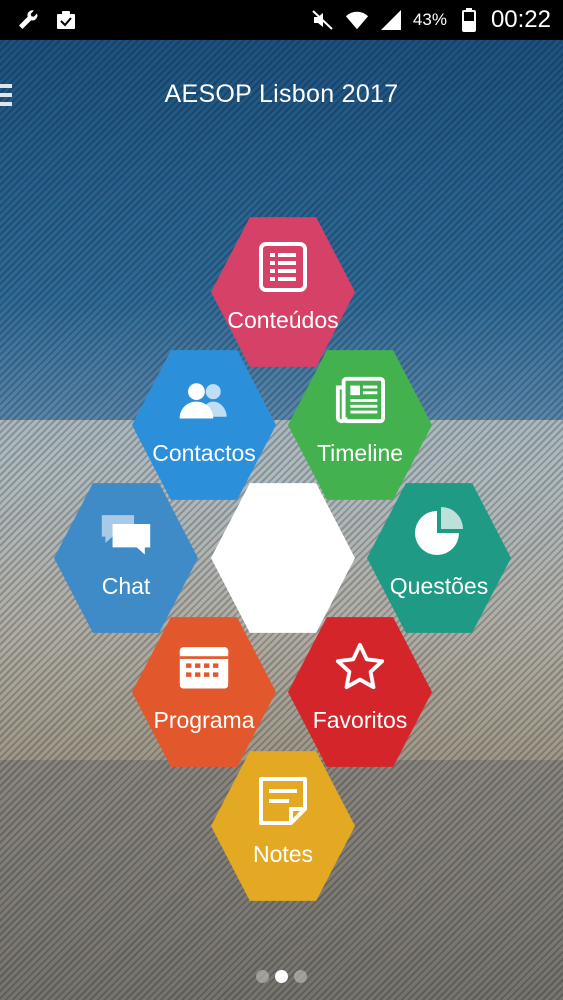  What do you see at coordinates (283, 853) in the screenshot?
I see `tile-label: Notes` at bounding box center [283, 853].